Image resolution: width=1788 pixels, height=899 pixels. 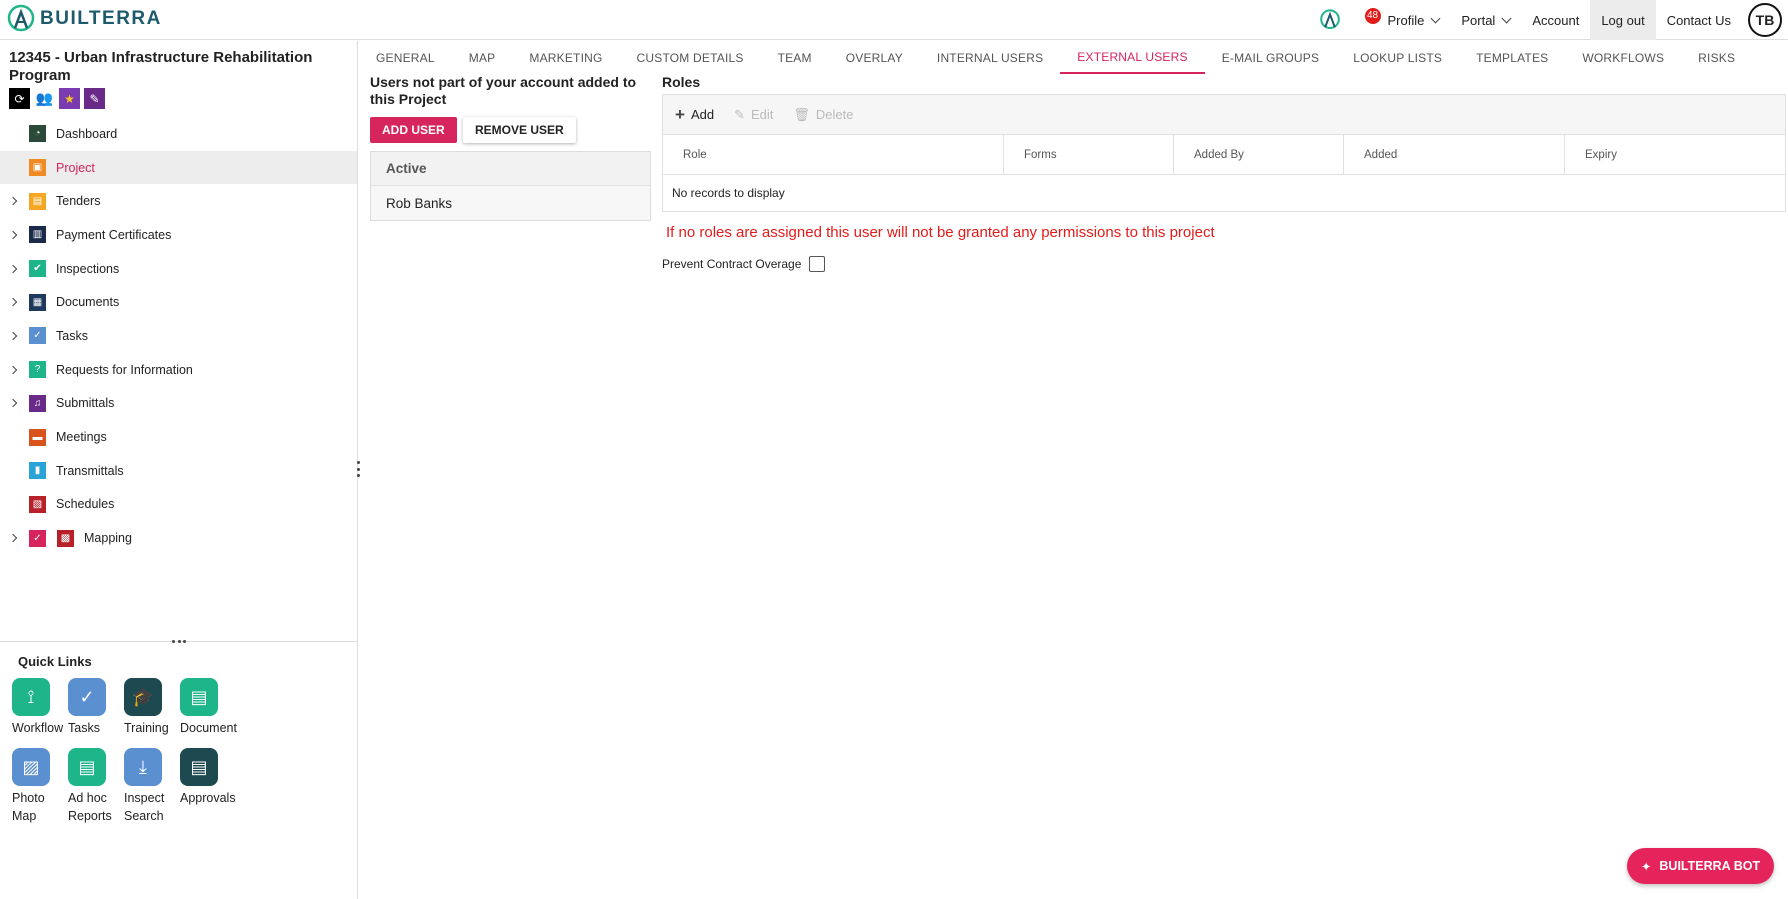 I want to click on logout-link: Log out, so click(x=1623, y=20).